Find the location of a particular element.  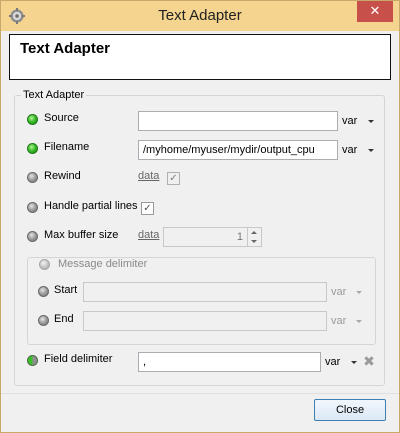

filename-type-label: var is located at coordinates (350, 150).